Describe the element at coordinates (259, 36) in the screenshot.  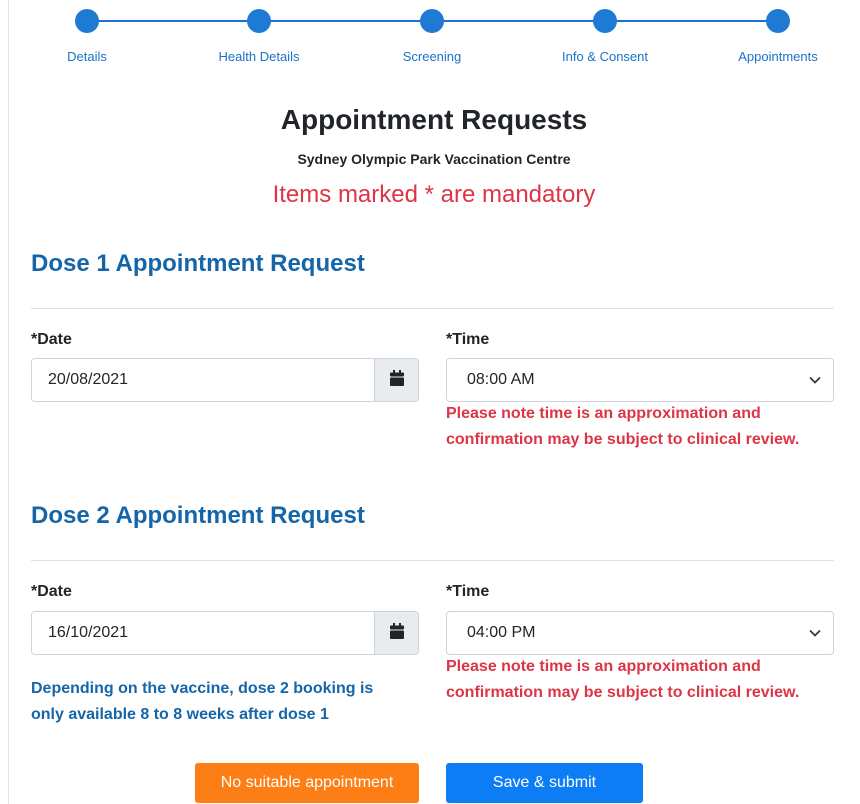
I see `step-health-details: Health Details` at that location.